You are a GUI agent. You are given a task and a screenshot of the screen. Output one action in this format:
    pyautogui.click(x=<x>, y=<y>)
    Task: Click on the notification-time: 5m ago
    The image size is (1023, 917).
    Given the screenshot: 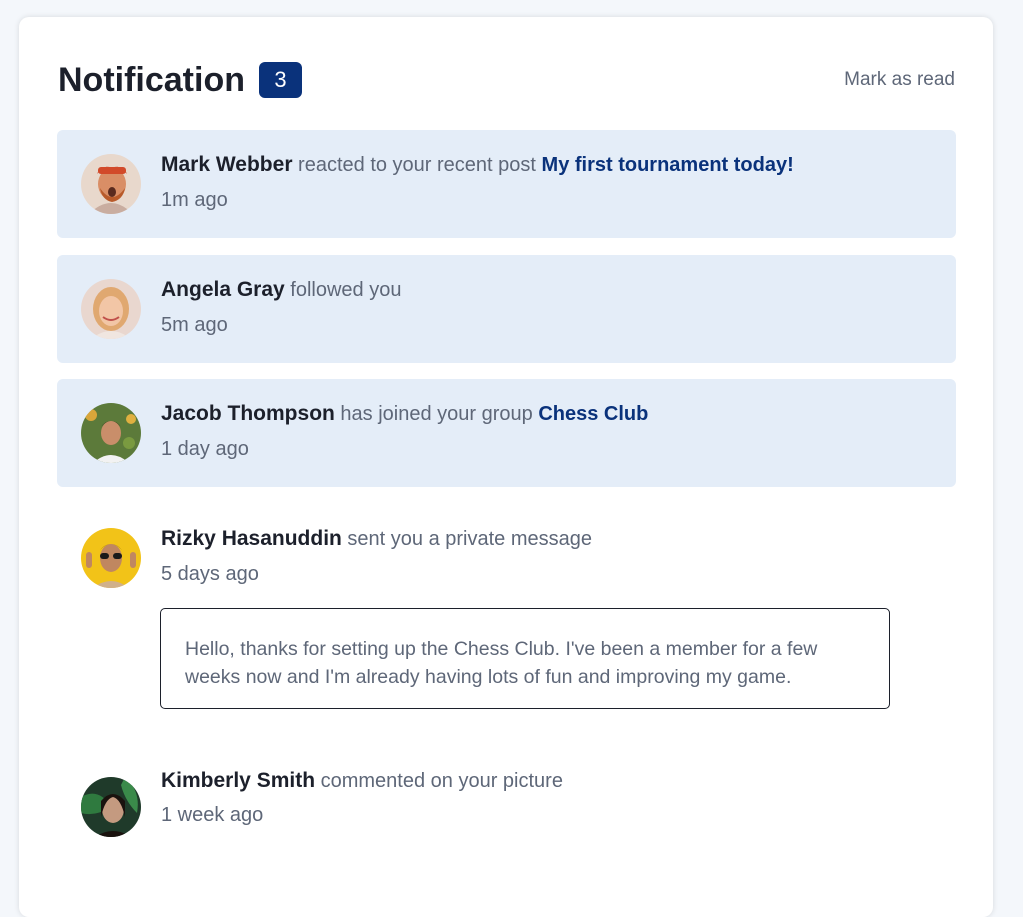 What is the action you would take?
    pyautogui.click(x=194, y=325)
    